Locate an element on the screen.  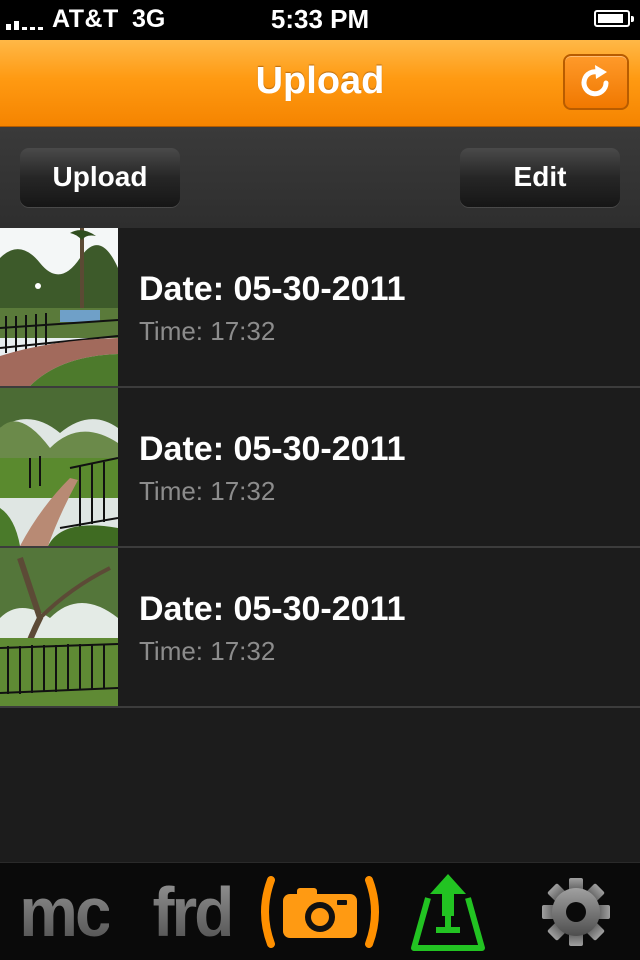
refresh-button is located at coordinates (596, 82).